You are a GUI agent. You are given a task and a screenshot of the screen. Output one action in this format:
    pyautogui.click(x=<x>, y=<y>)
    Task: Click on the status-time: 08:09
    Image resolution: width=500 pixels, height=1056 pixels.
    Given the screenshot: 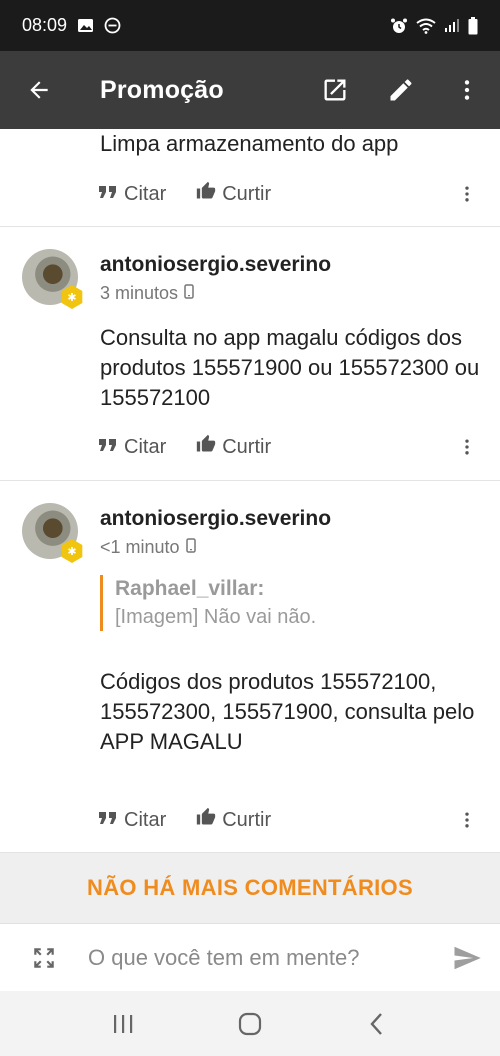 What is the action you would take?
    pyautogui.click(x=45, y=25)
    